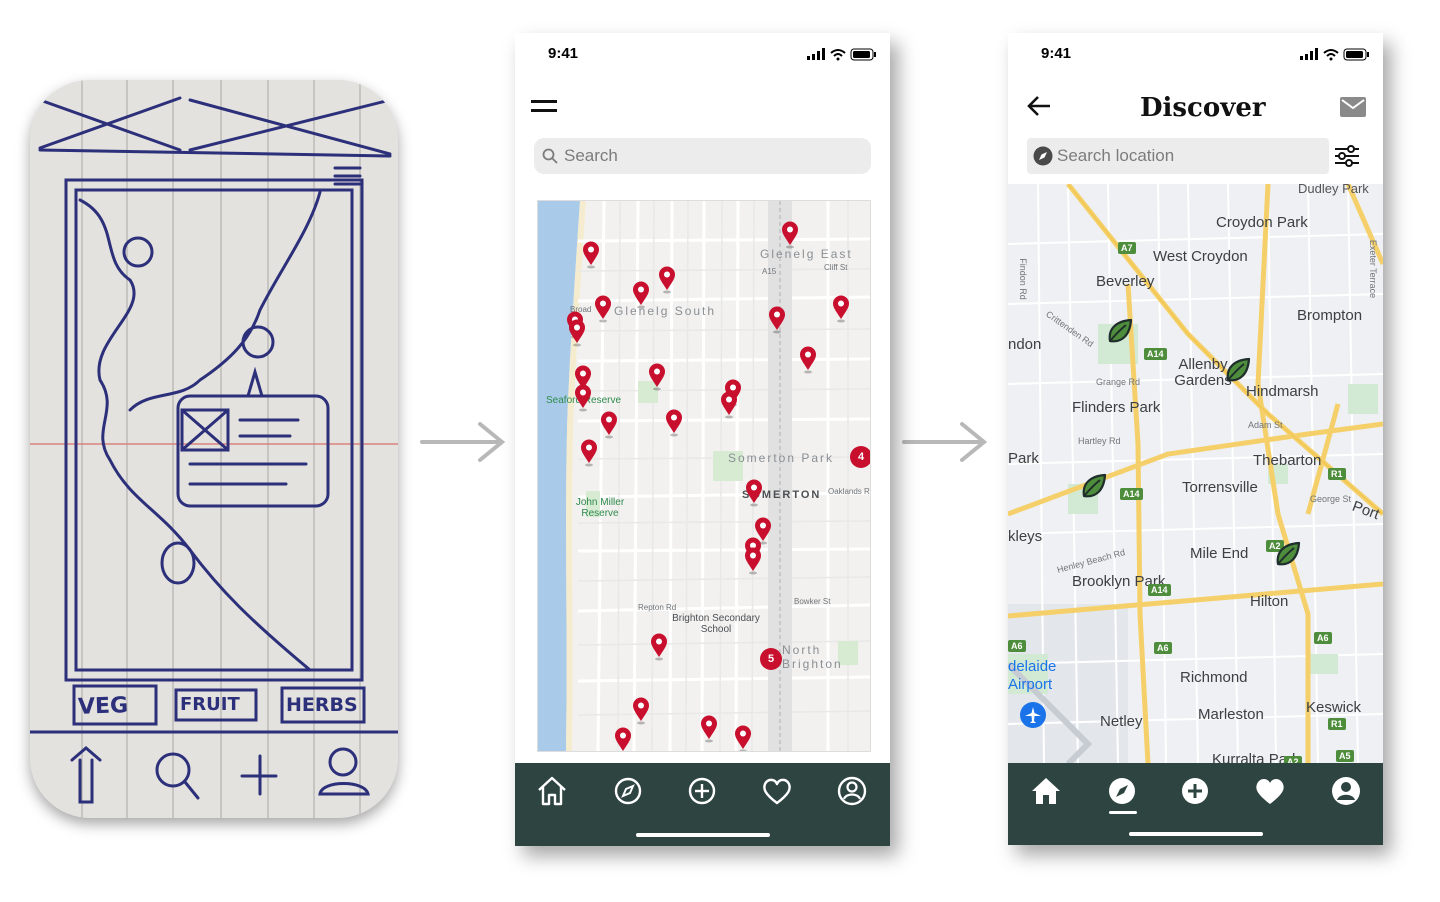 The height and width of the screenshot is (902, 1440). What do you see at coordinates (1125, 281) in the screenshot?
I see `map-label-beverley: Beverley` at bounding box center [1125, 281].